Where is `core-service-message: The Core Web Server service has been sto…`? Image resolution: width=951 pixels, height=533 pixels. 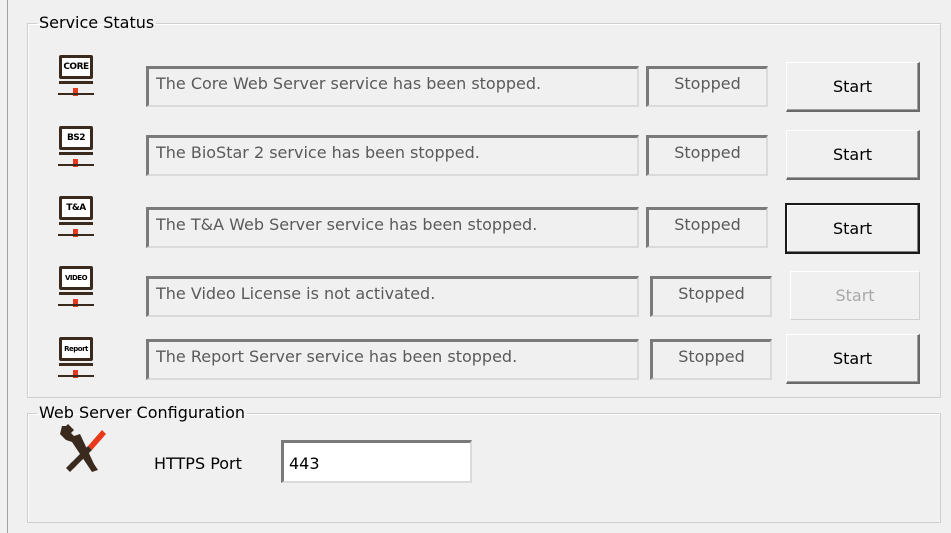
core-service-message: The Core Web Server service has been sto… is located at coordinates (392, 86).